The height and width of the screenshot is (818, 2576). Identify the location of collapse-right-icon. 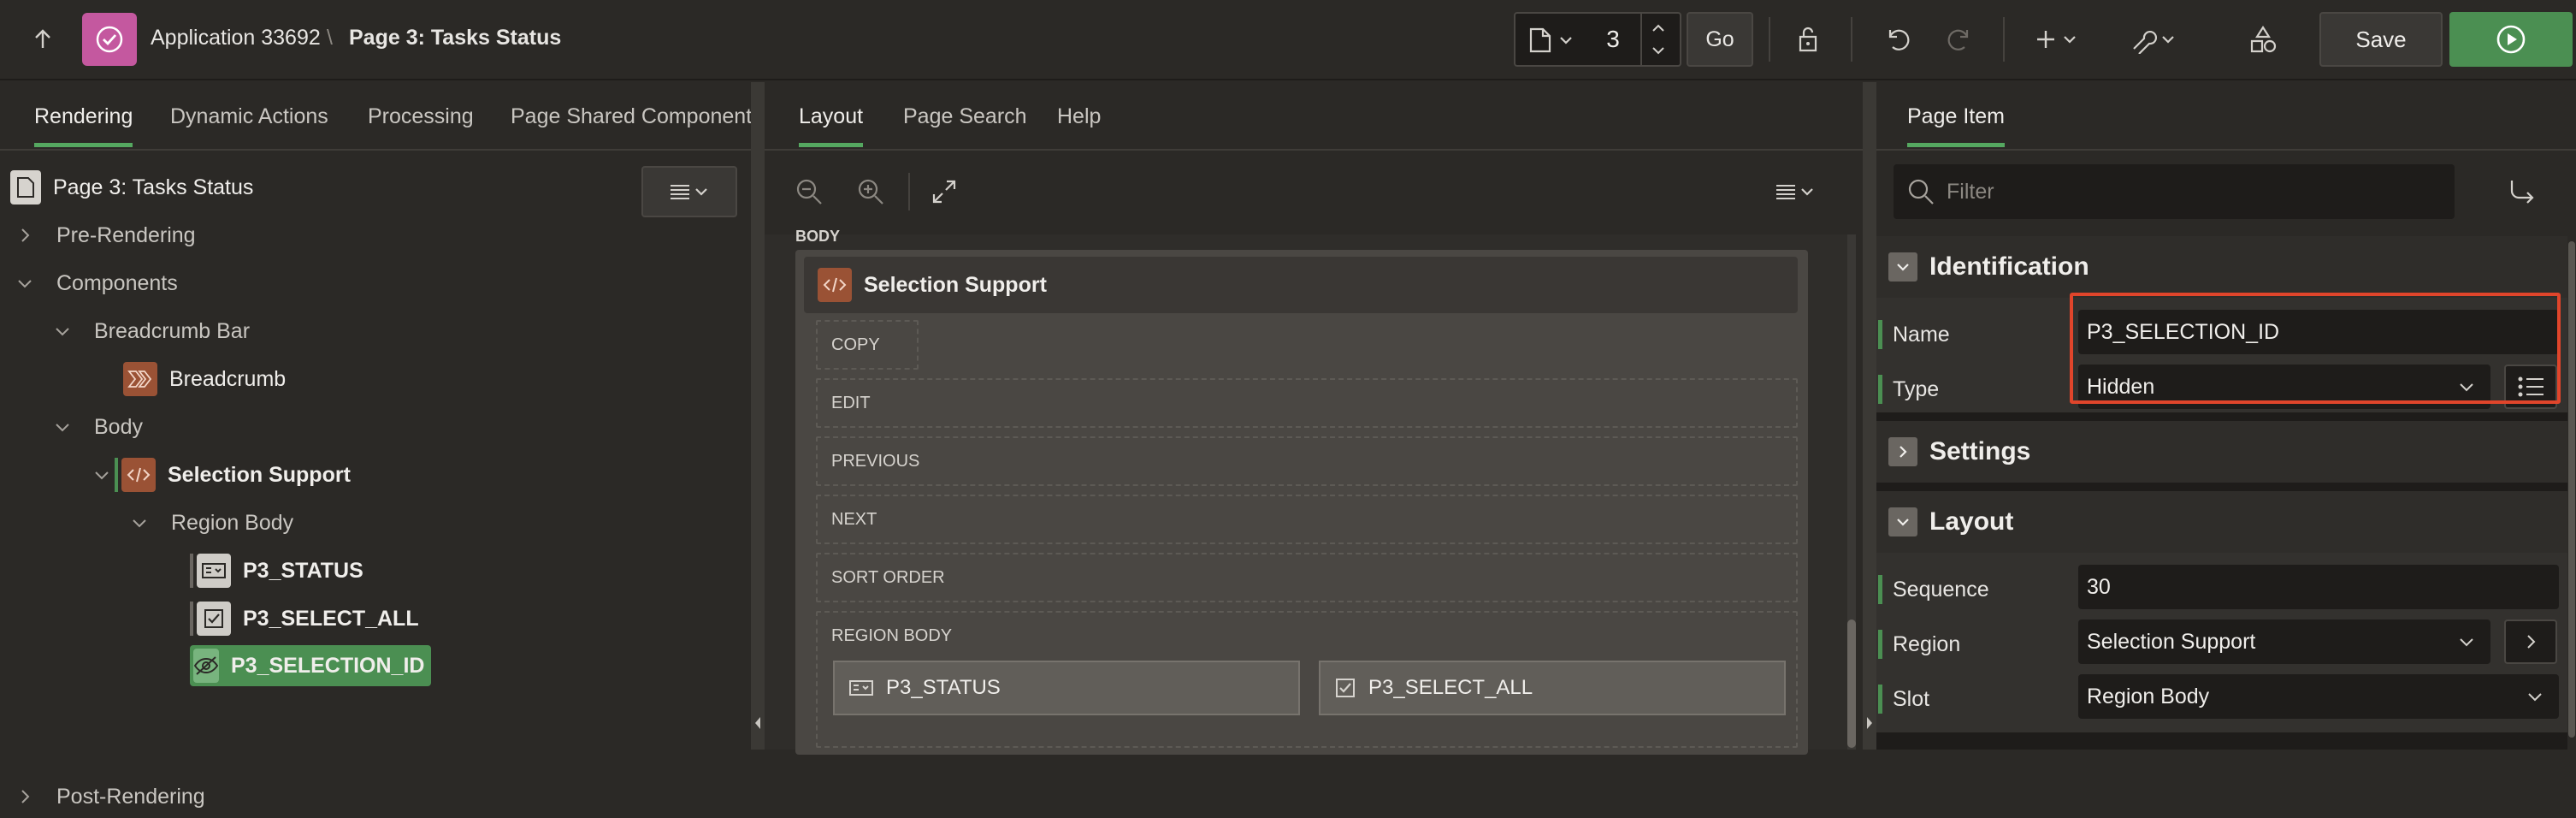
(1869, 723).